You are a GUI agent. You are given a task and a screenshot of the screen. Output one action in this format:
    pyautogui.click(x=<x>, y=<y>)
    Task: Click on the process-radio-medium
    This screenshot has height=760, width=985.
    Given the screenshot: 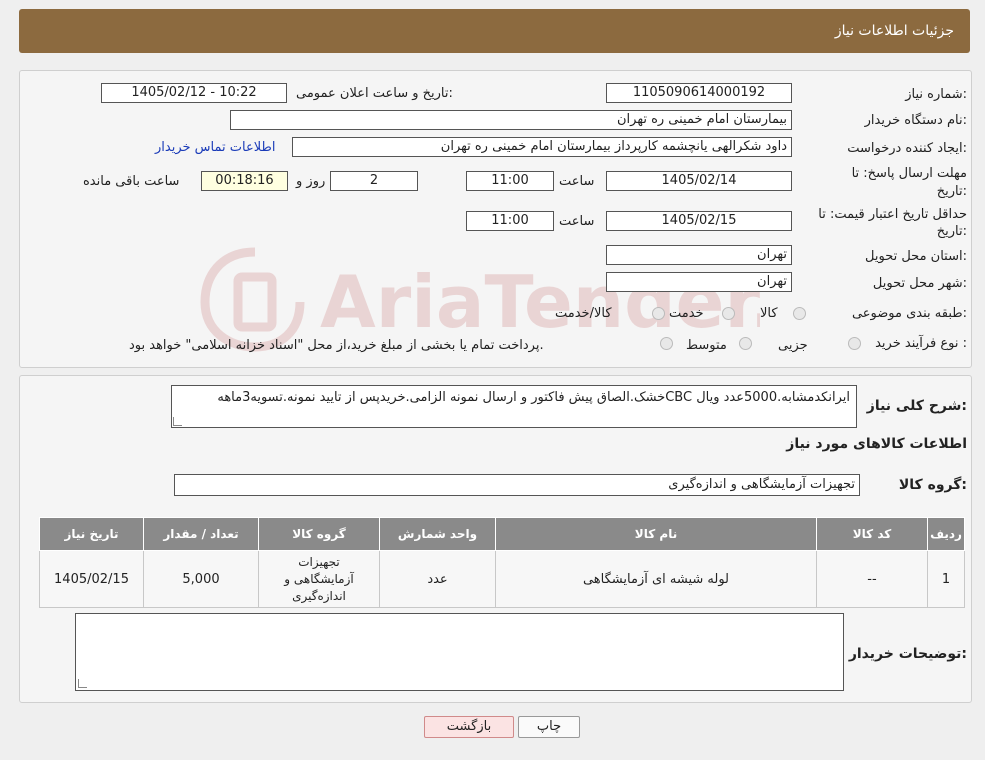 What is the action you would take?
    pyautogui.click(x=745, y=343)
    